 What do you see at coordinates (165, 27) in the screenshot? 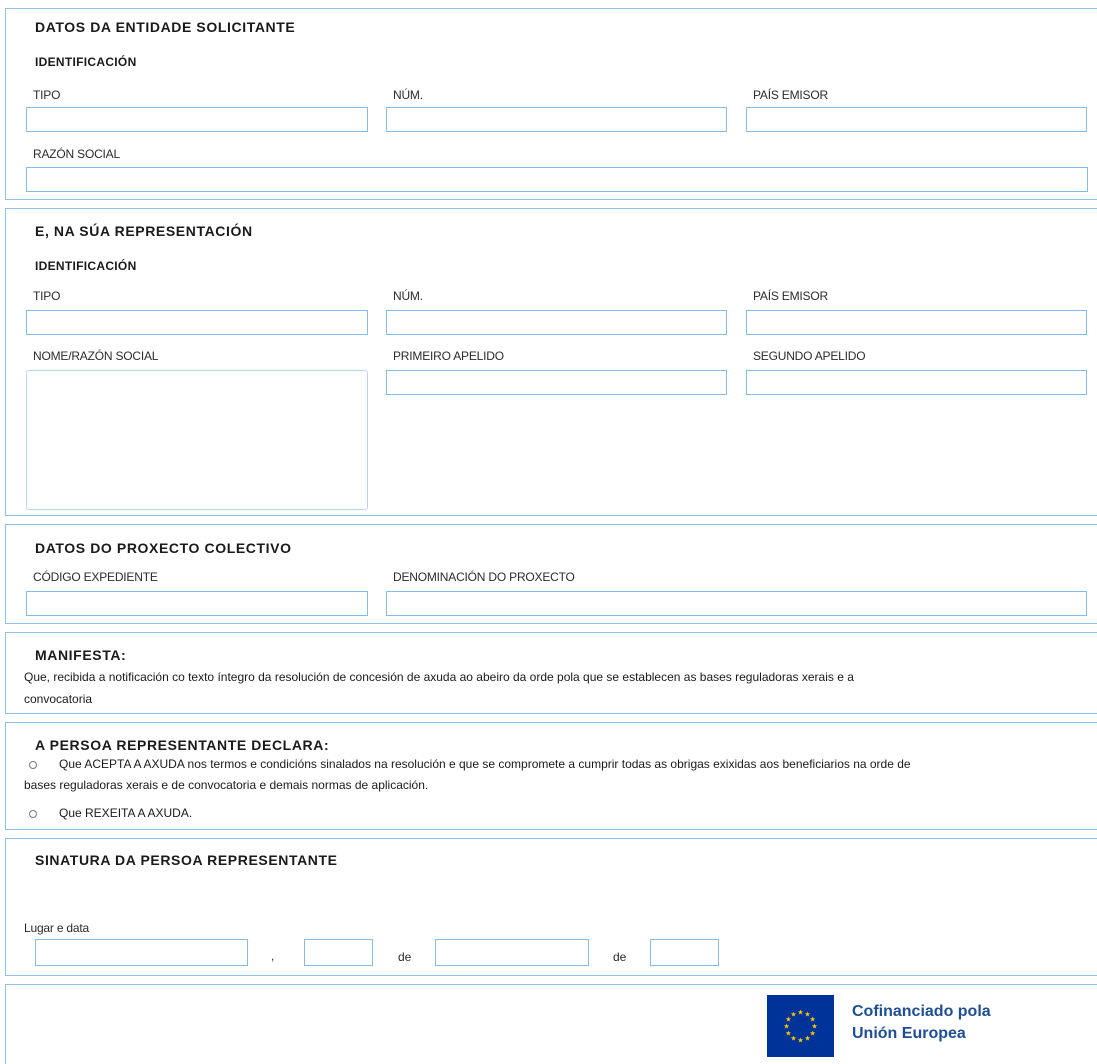
I see `section-title: DATOS DA ENTIDADE SOLICITANTE` at bounding box center [165, 27].